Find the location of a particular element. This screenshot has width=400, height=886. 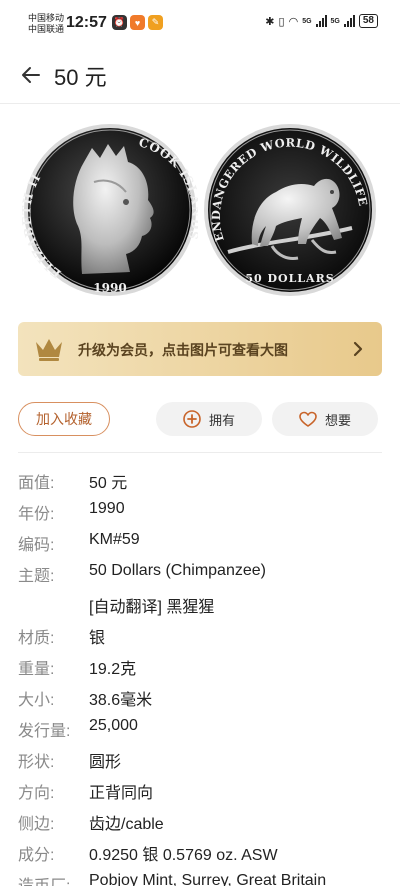

detail-key: 发行量: is located at coordinates (44, 731).